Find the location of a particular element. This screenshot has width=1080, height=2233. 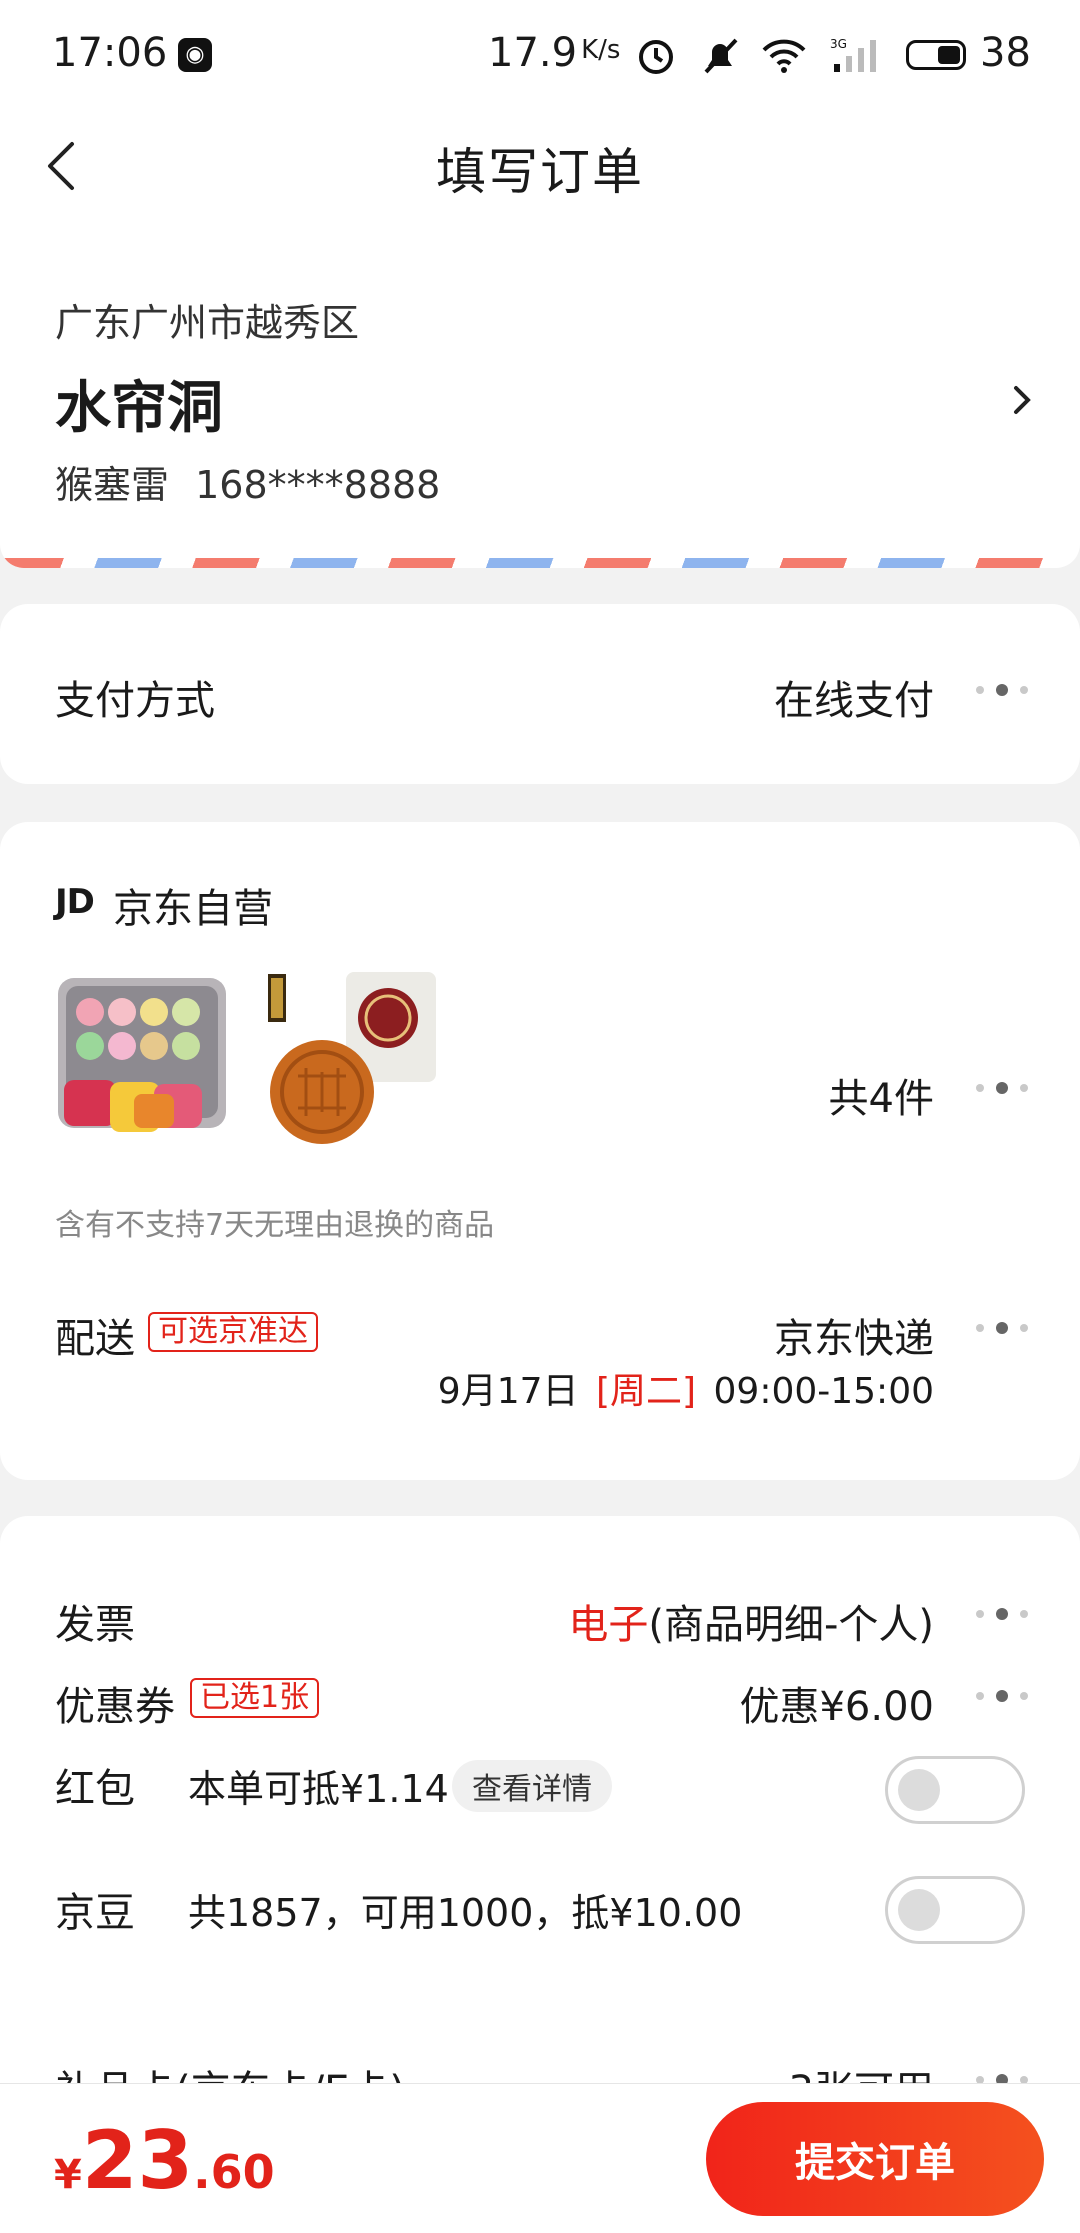

invoice-label: 发票 is located at coordinates (95, 1625).